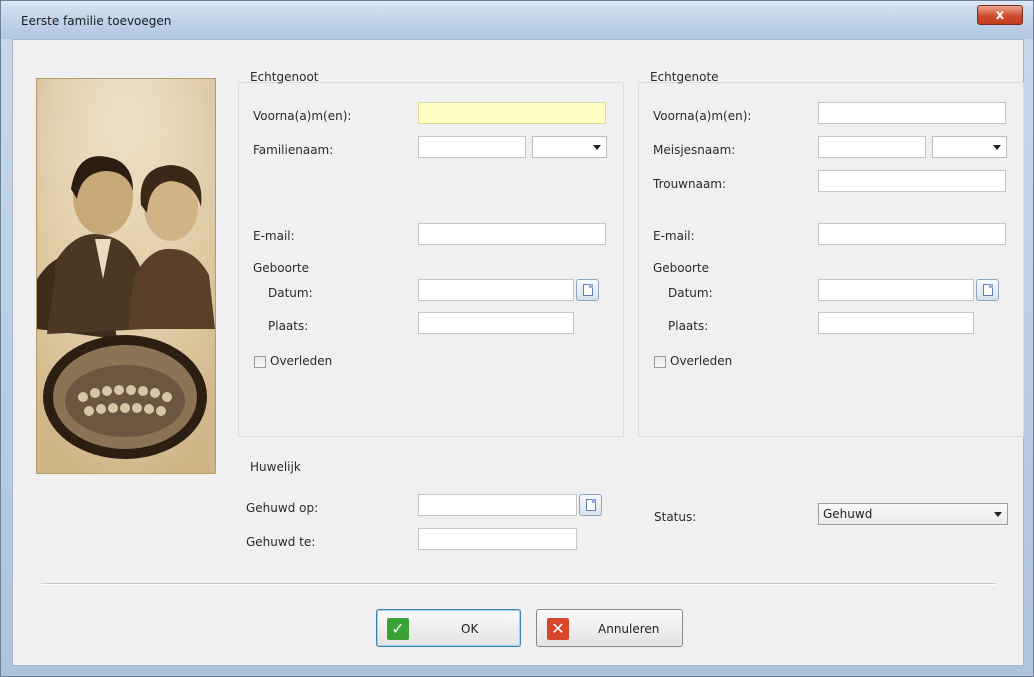 This screenshot has width=1034, height=677. I want to click on husband-email-input, so click(512, 234).